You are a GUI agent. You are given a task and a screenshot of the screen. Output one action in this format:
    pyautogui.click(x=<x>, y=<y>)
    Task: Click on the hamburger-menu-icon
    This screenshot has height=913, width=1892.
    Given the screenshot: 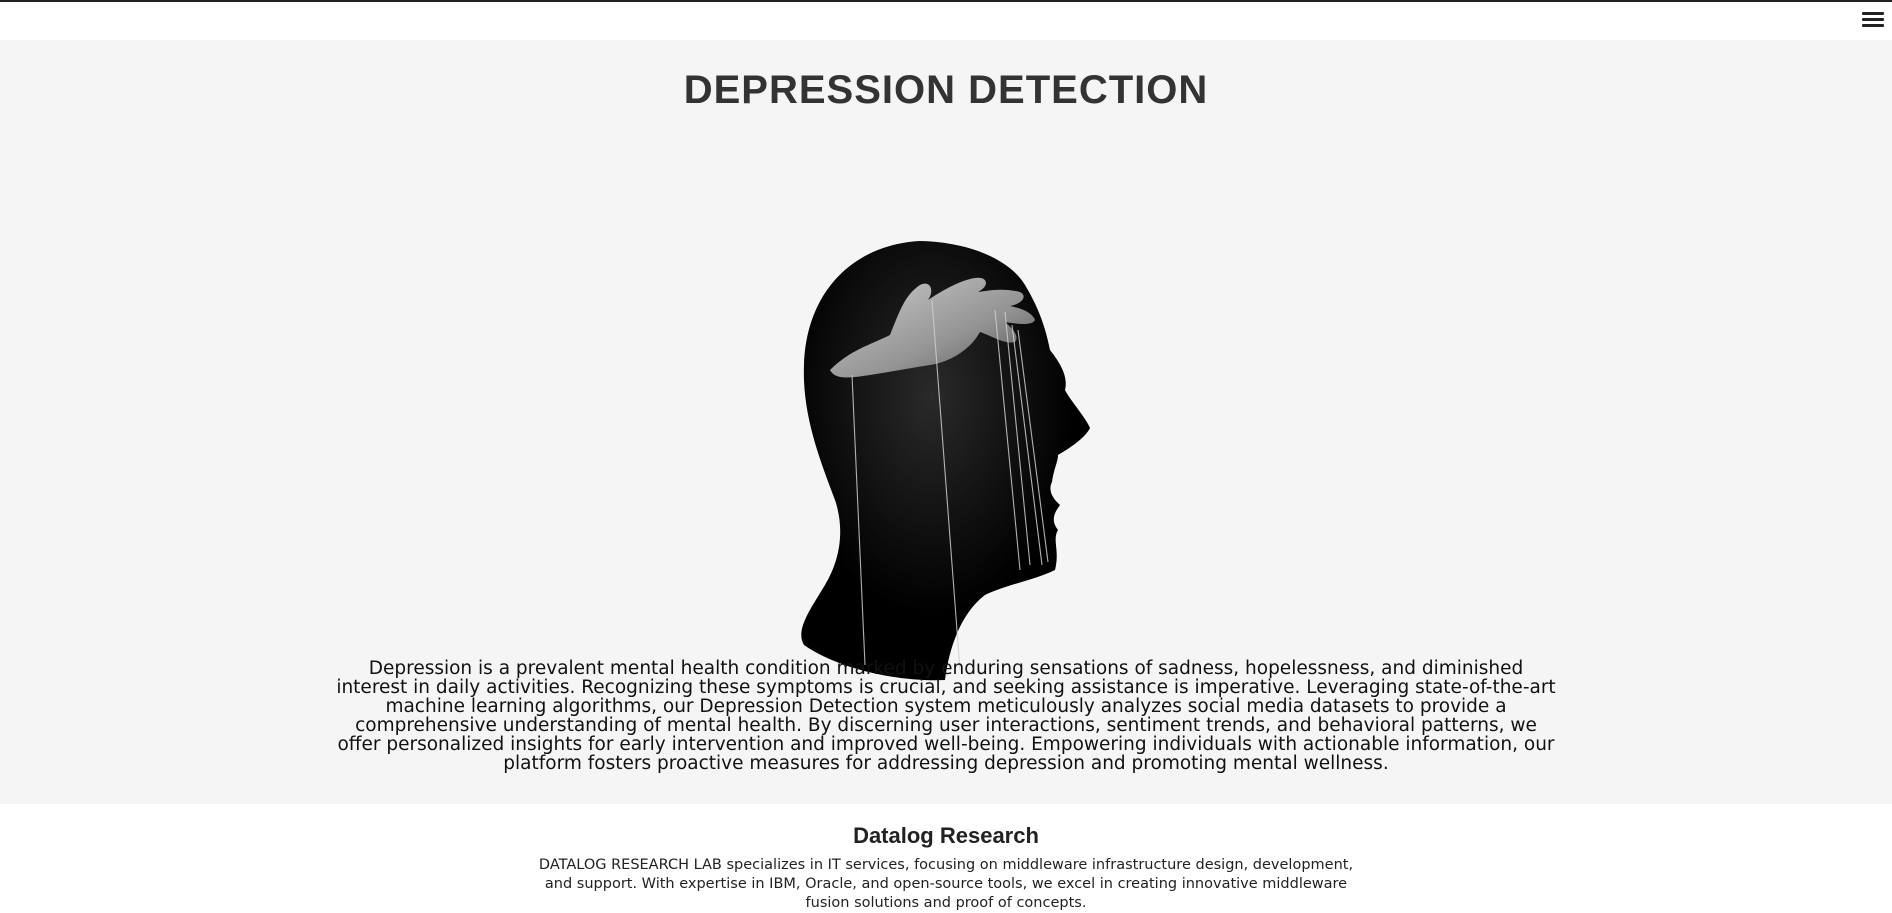 What is the action you would take?
    pyautogui.click(x=1874, y=20)
    